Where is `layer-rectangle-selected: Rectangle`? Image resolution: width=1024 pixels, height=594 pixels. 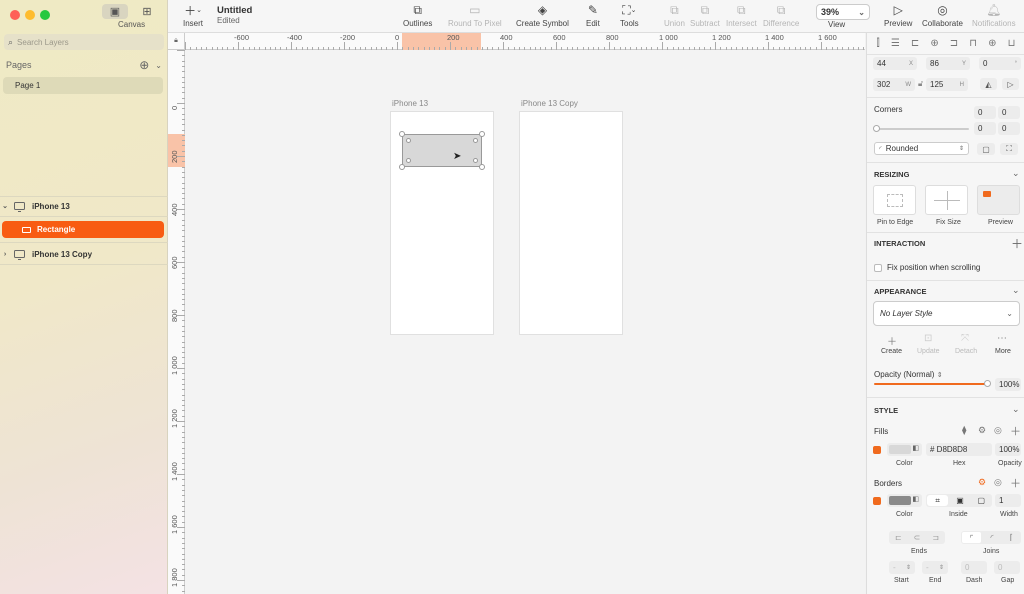 layer-rectangle-selected: Rectangle is located at coordinates (83, 229).